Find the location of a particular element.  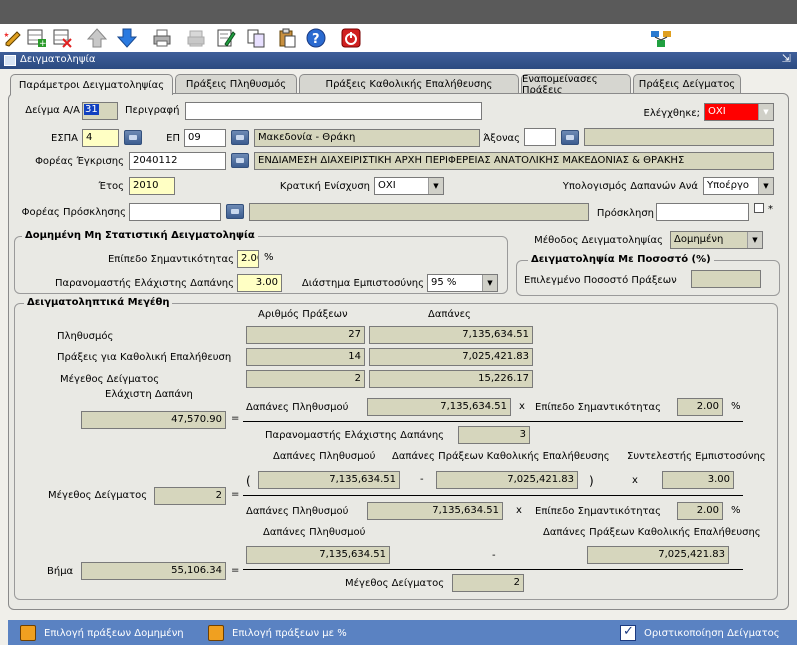

invitation-checkbox is located at coordinates (759, 208).